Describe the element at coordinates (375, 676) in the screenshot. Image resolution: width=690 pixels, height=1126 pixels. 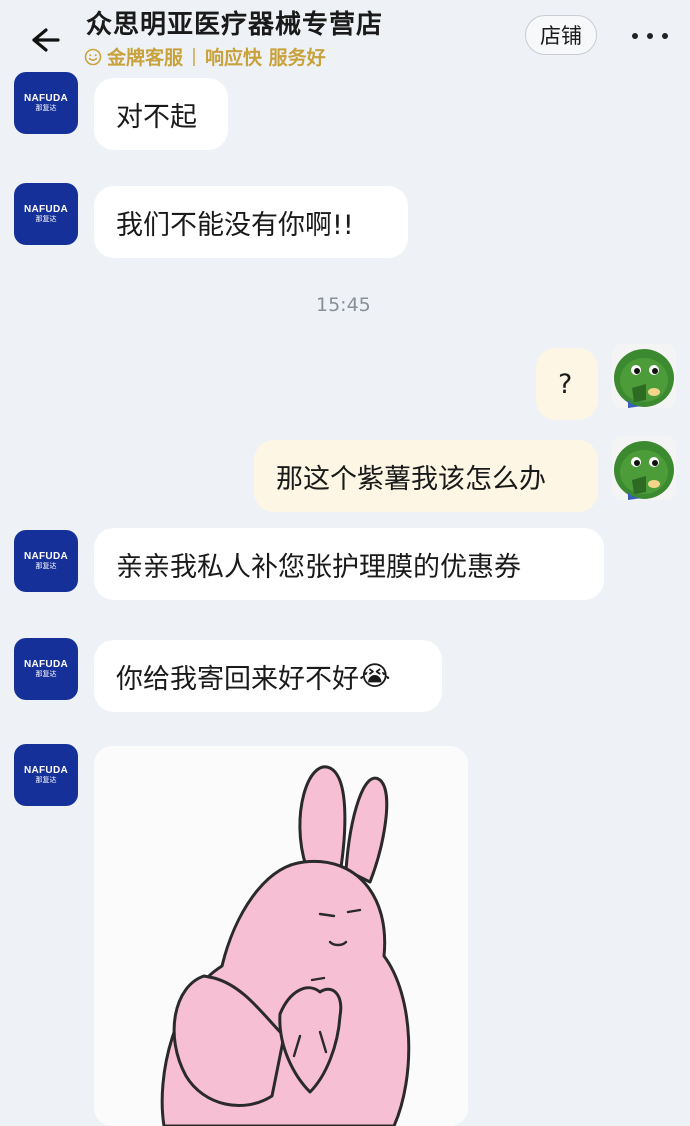
I see `crying-emoji-icon: 😭` at that location.